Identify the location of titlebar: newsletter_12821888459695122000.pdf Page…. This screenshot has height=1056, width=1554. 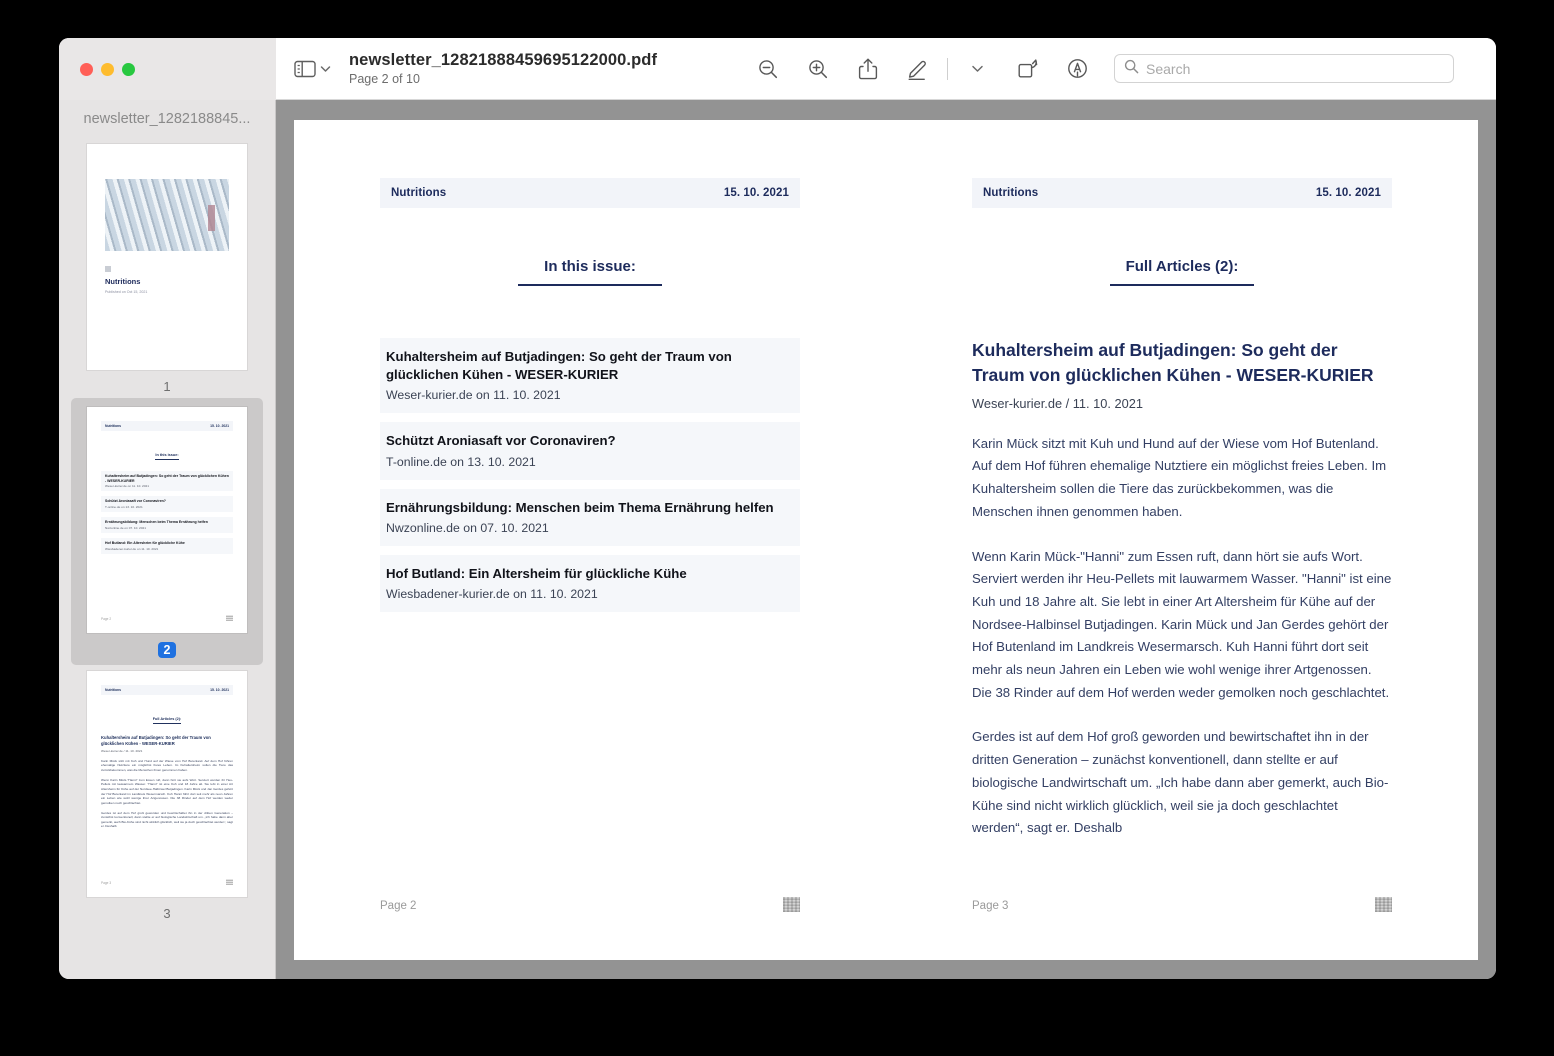
(777, 69).